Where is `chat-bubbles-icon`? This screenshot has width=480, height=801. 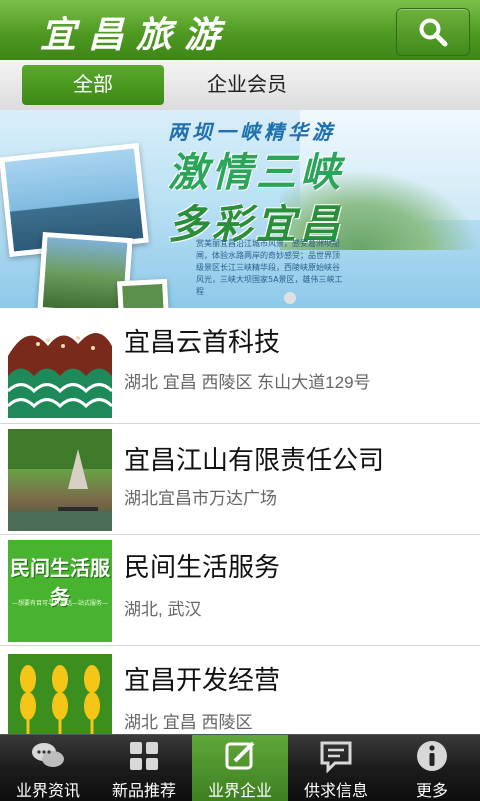
chat-bubbles-icon is located at coordinates (48, 755).